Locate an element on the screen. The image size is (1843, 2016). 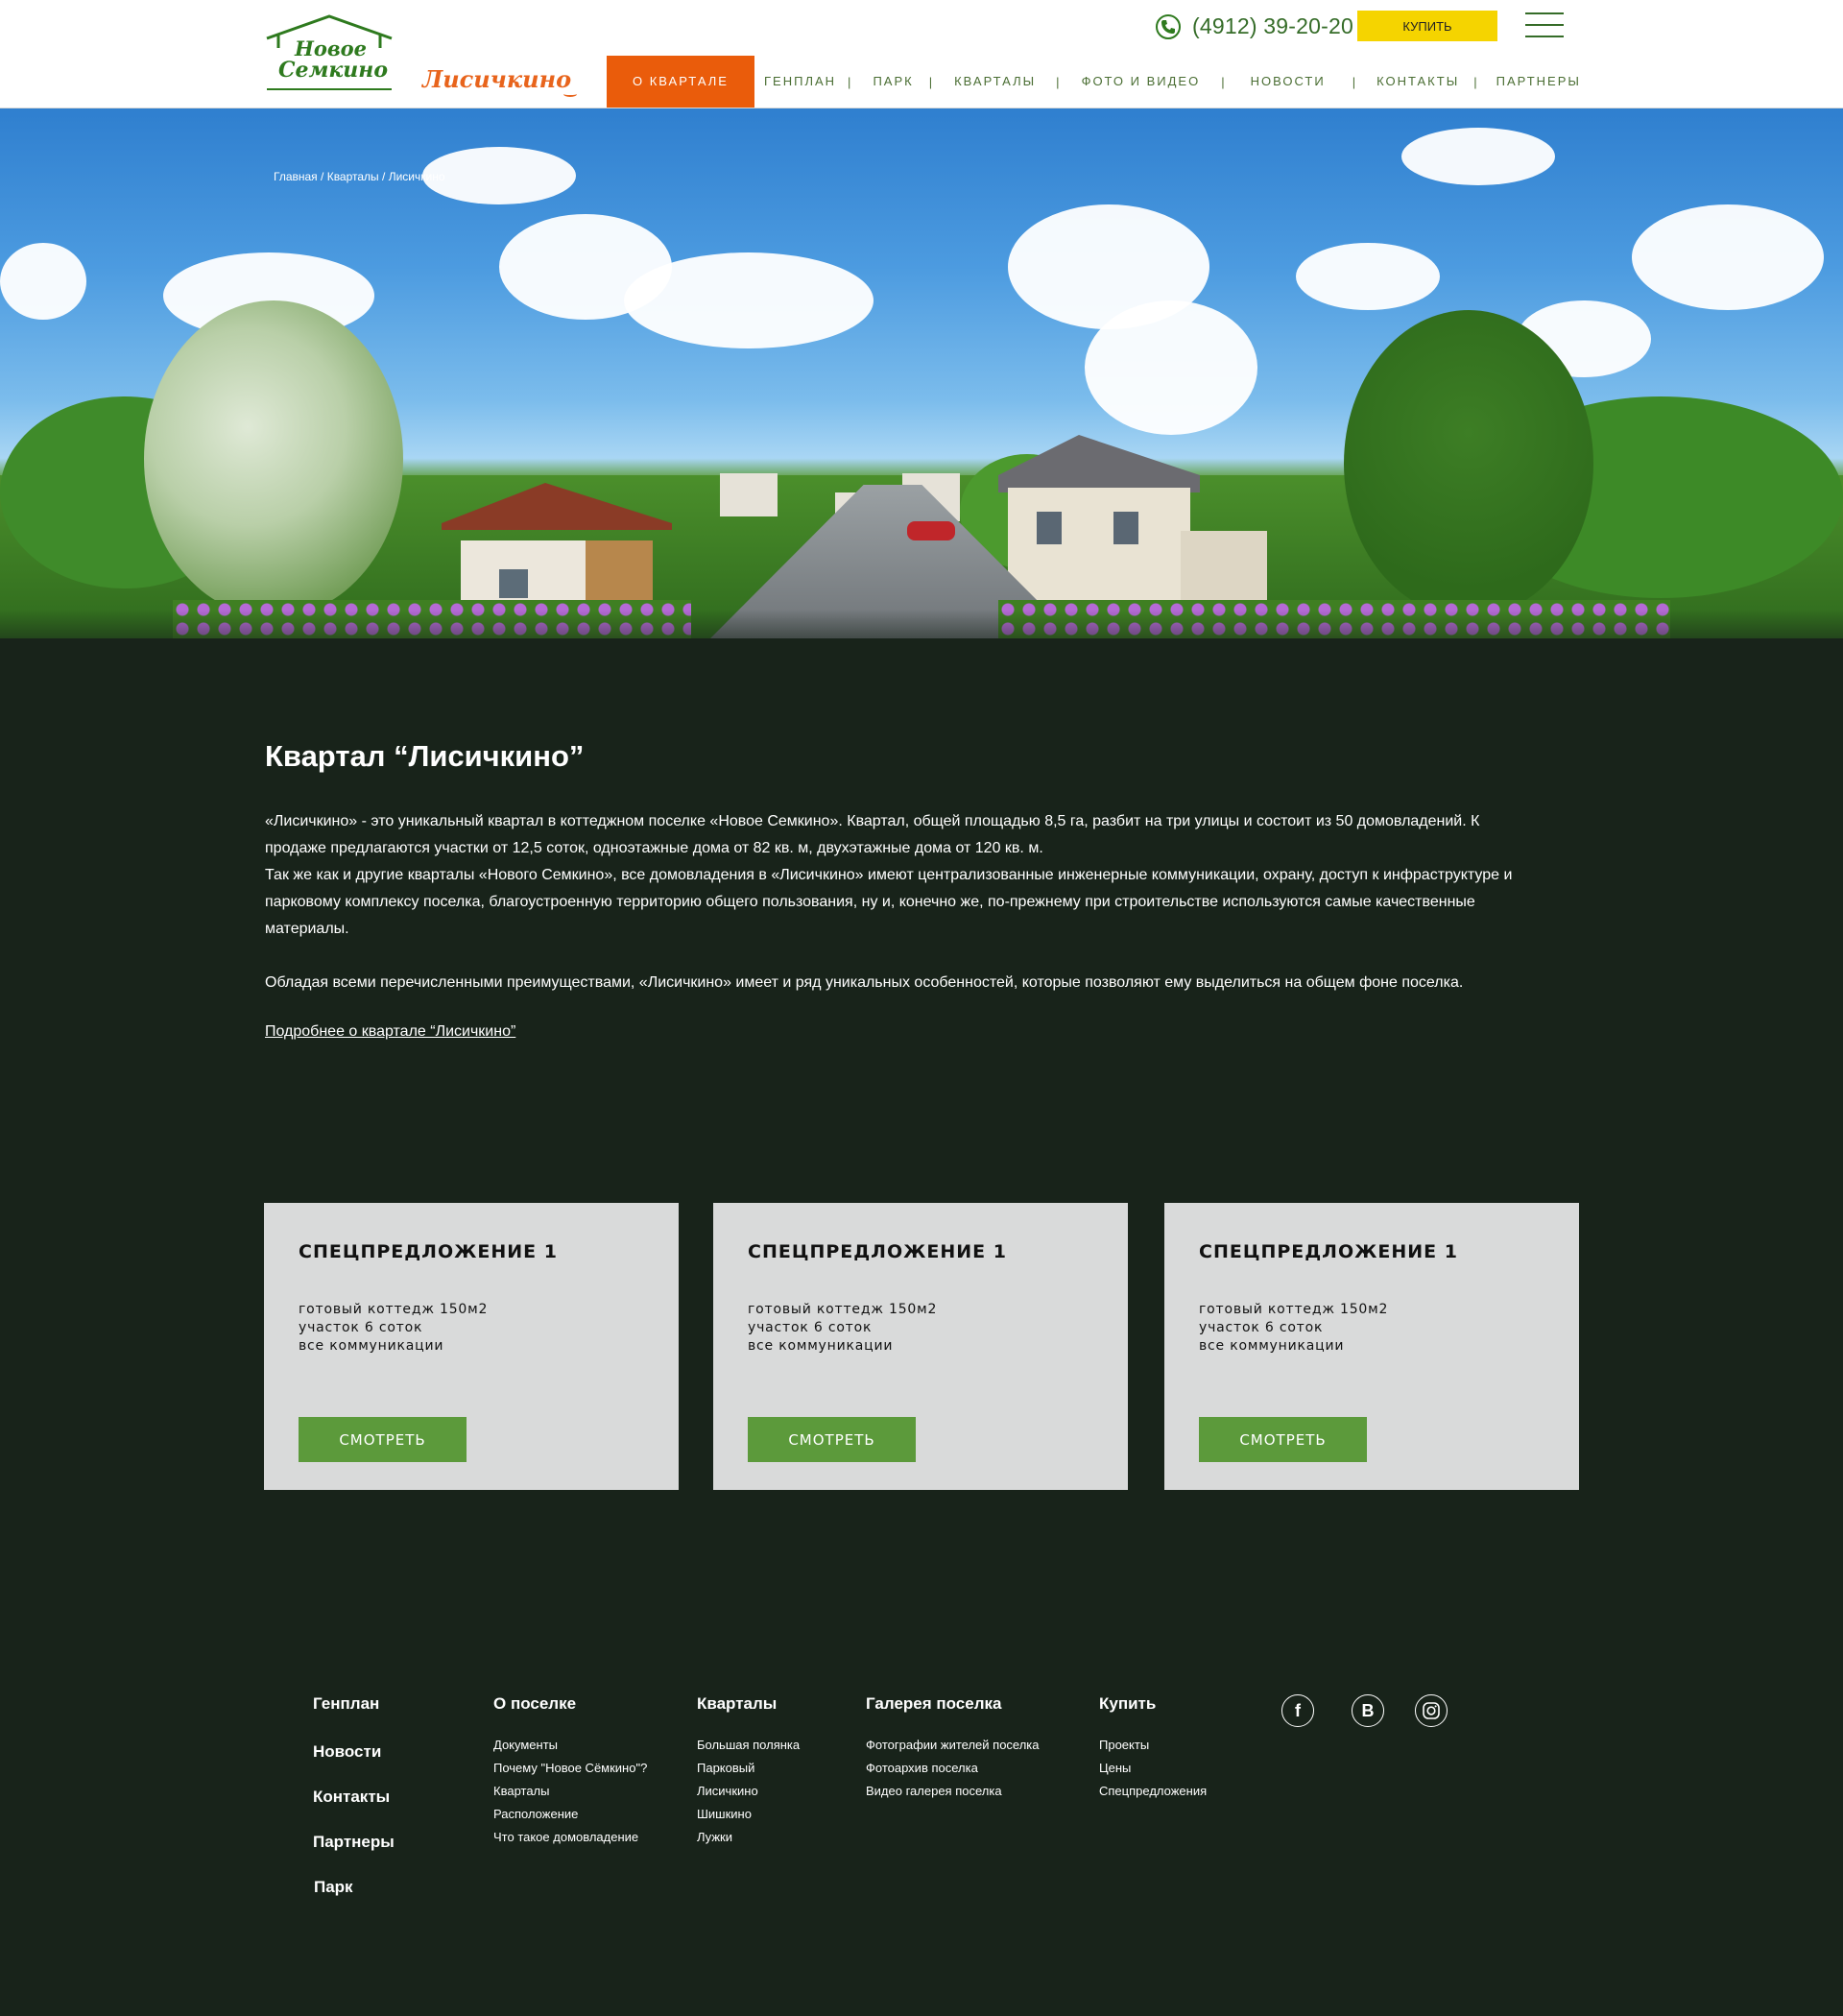
footer-list-item: Фотографии жителей поселка is located at coordinates (953, 1745).